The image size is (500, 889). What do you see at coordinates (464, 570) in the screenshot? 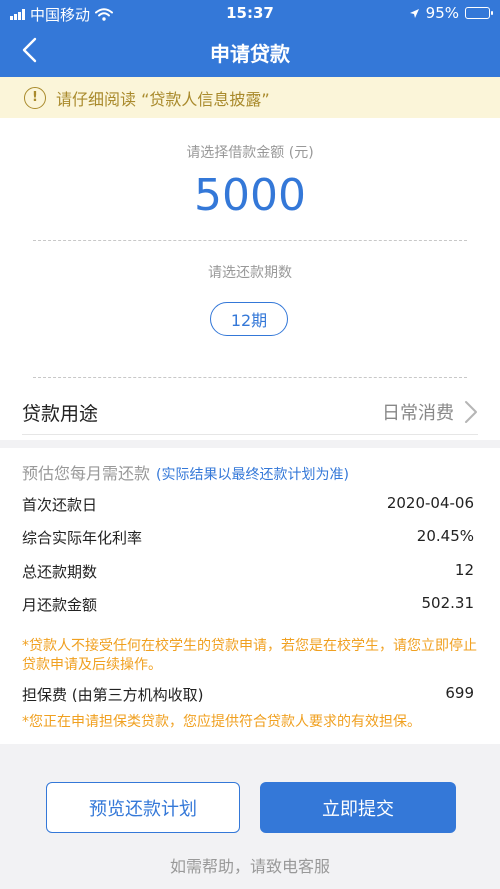
I see `row-value: 12` at bounding box center [464, 570].